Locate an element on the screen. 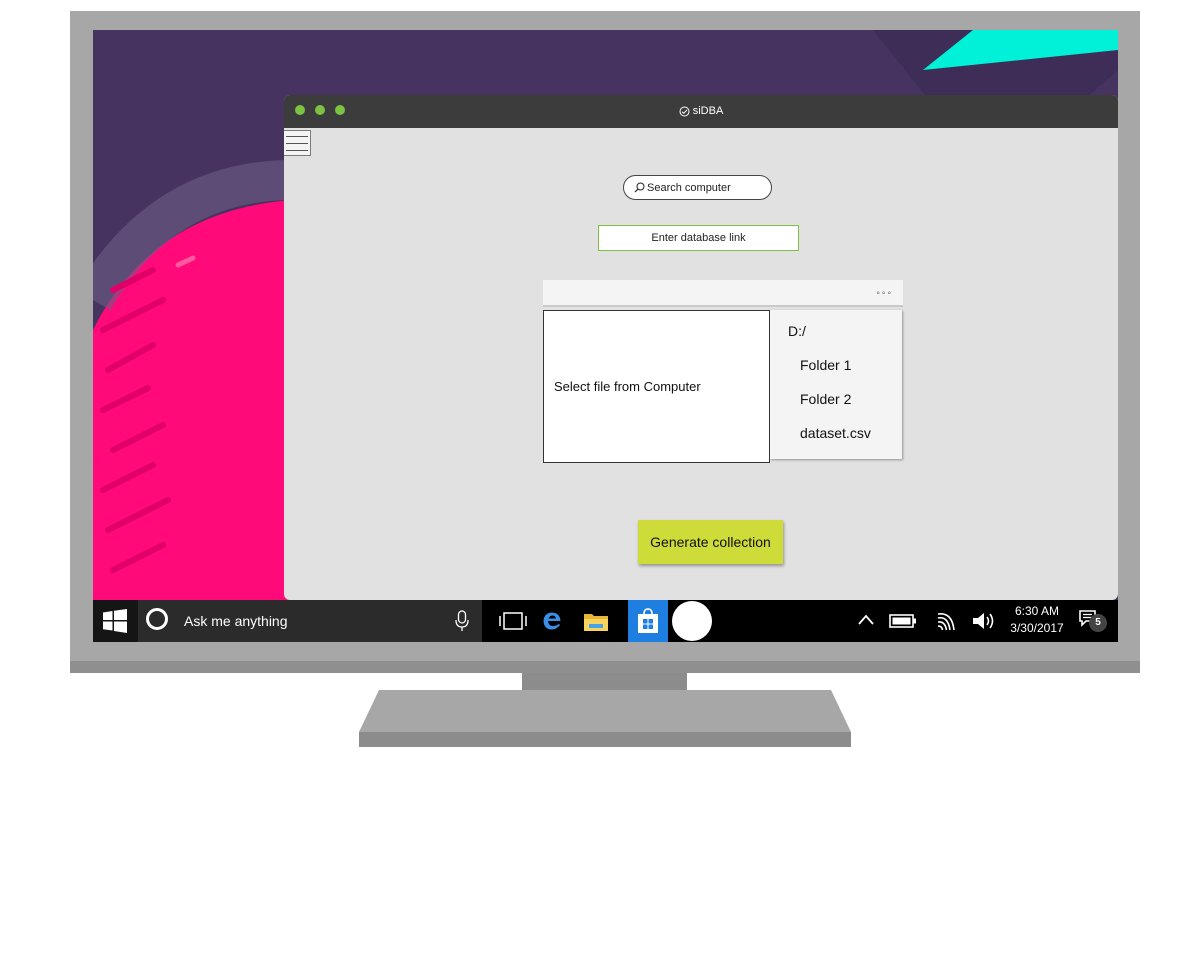  more-options-icon: ◦◦◦ is located at coordinates (884, 293).